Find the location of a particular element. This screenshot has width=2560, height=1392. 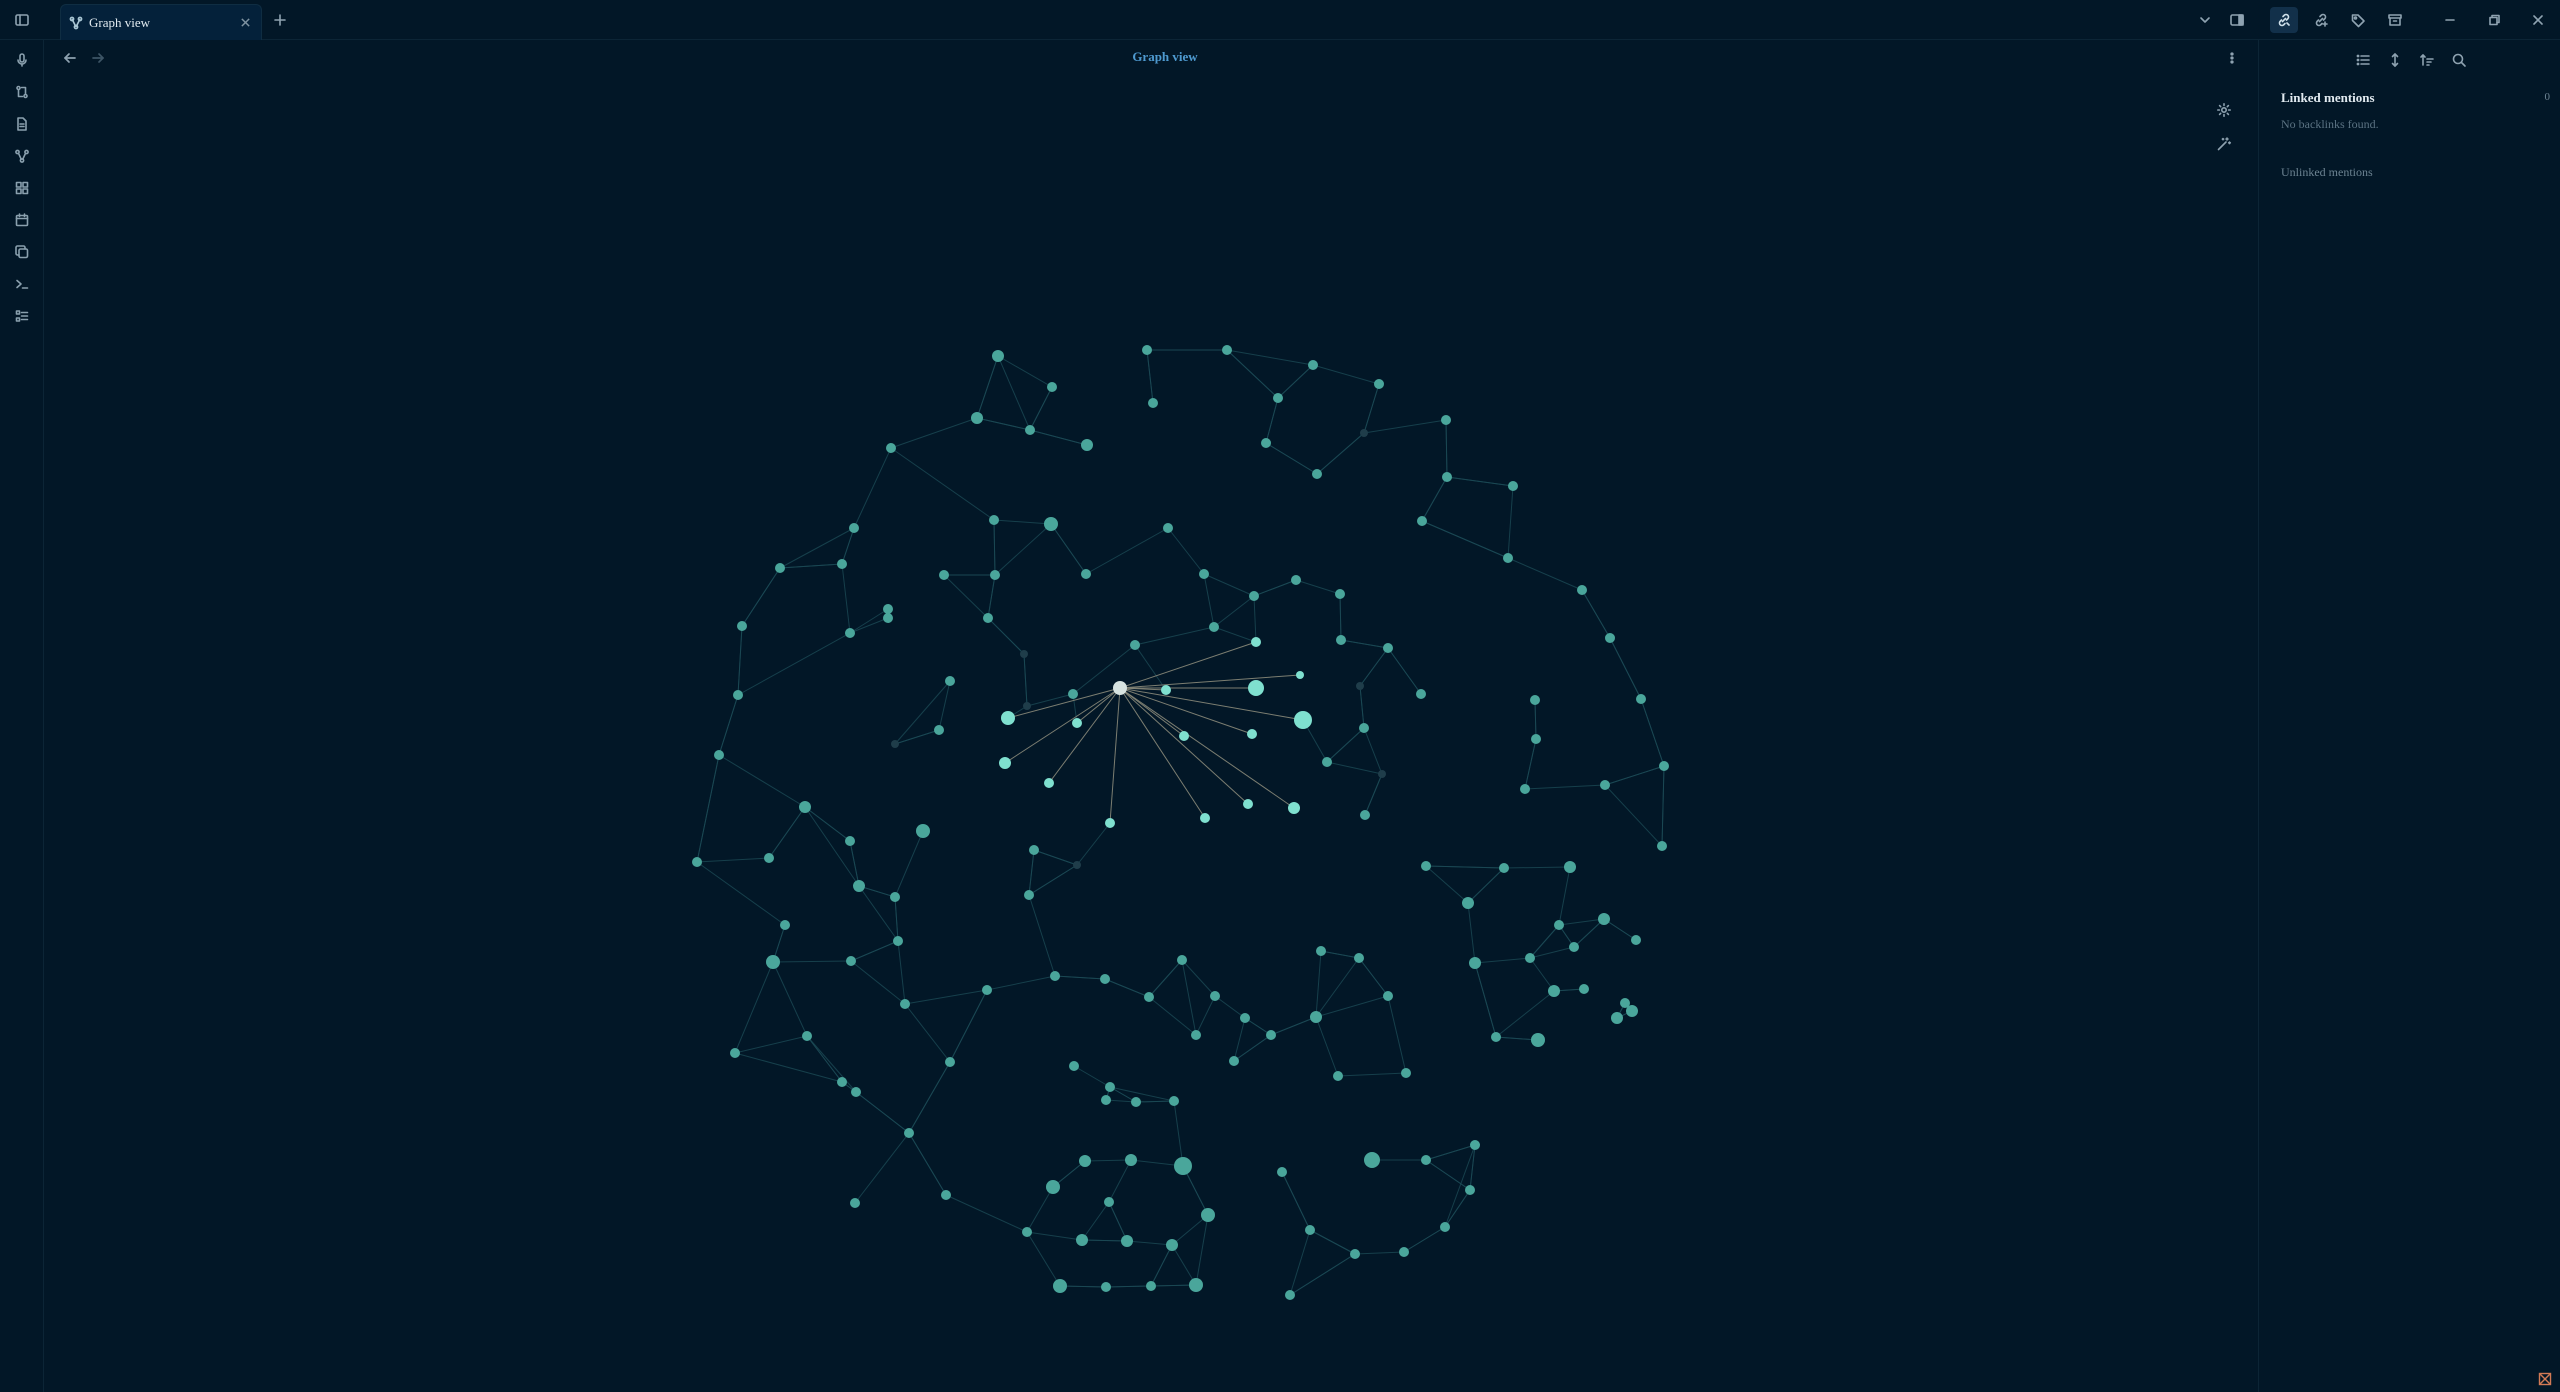

close-tab-icon is located at coordinates (245, 23).